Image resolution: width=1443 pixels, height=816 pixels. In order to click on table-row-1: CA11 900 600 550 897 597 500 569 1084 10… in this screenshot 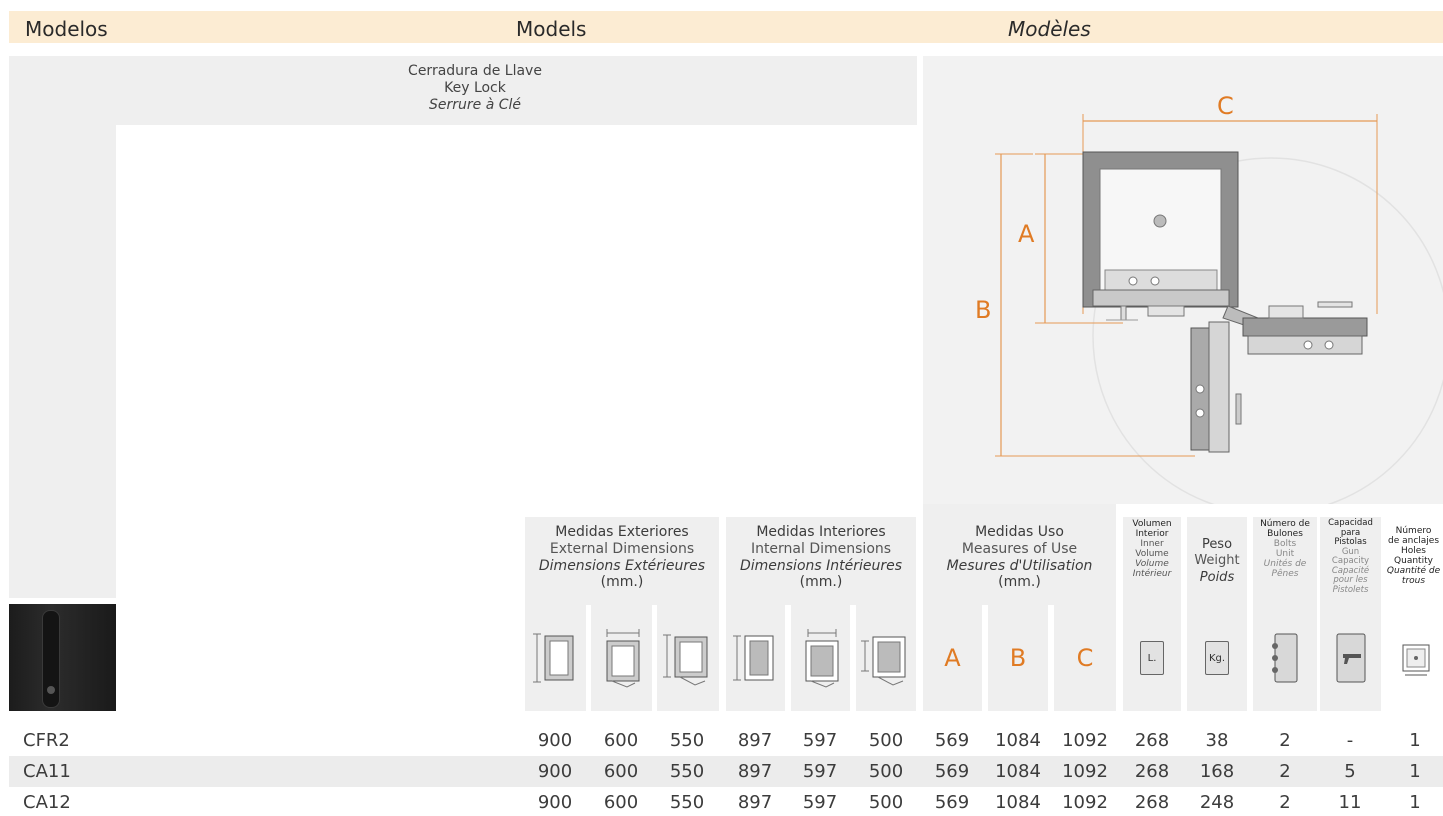, I will do `click(726, 771)`.